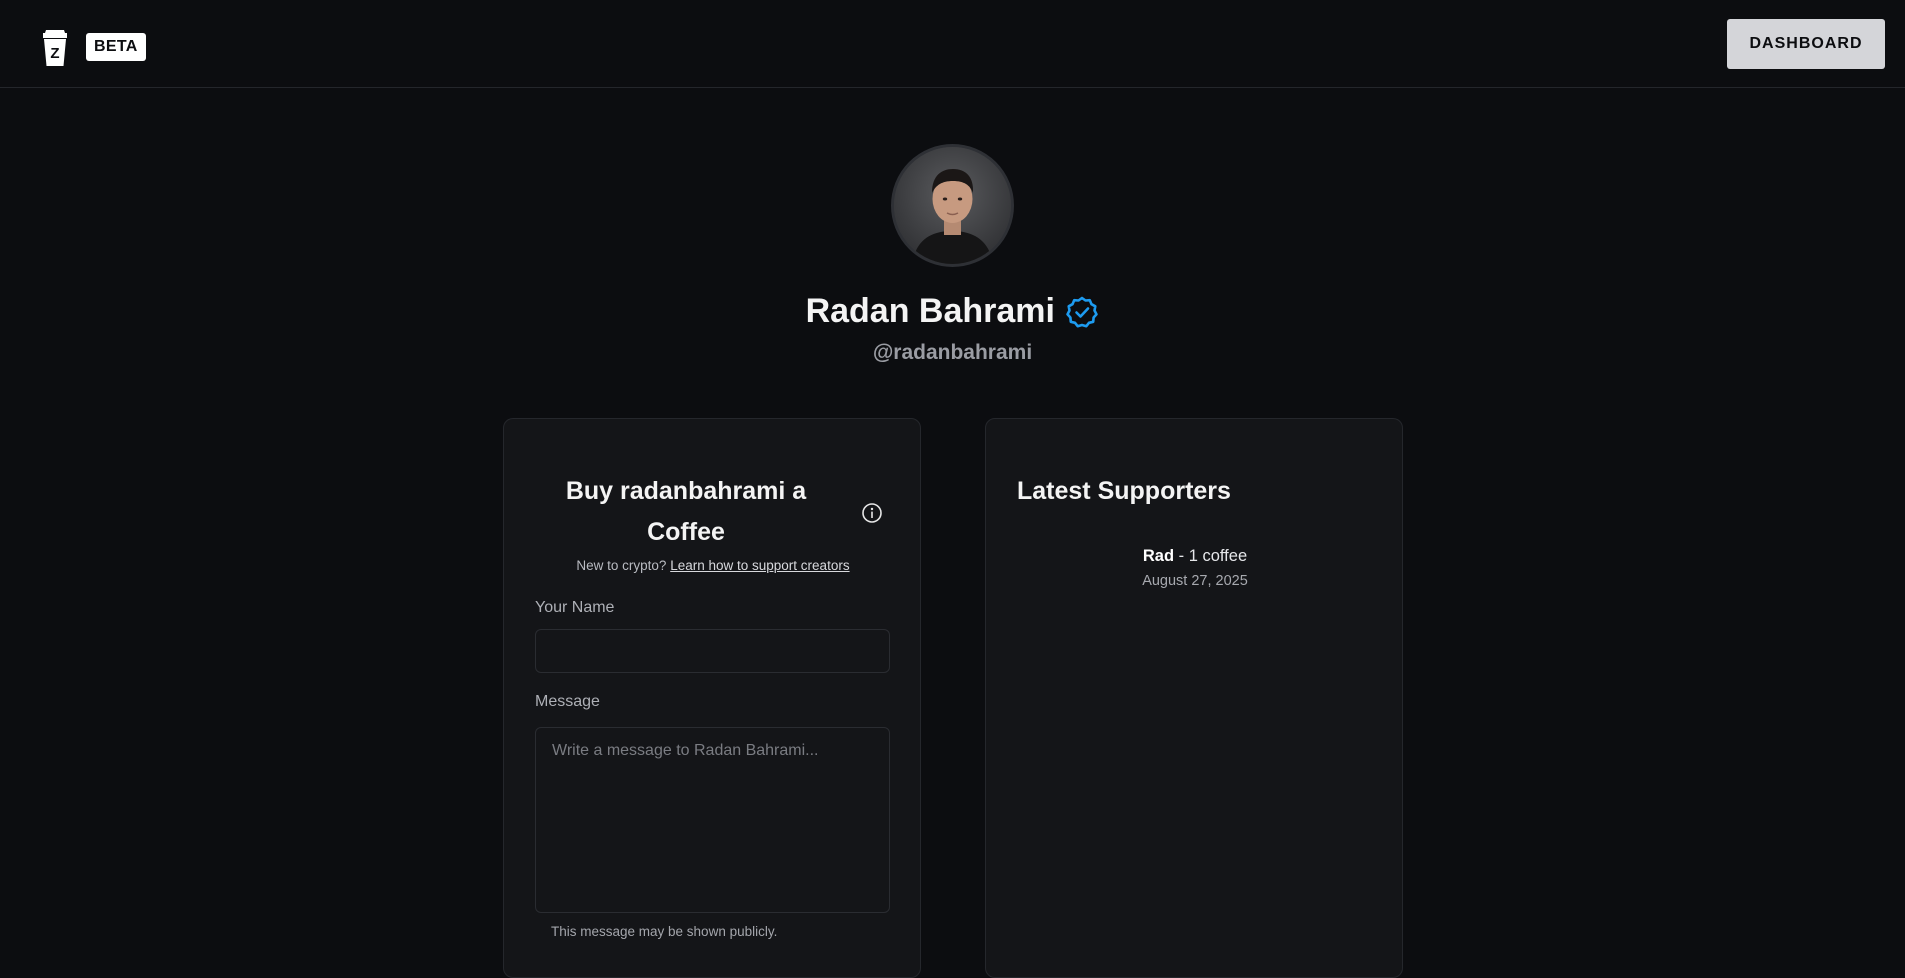 The image size is (1905, 978). What do you see at coordinates (759, 565) in the screenshot?
I see `learn-support-link: Learn how to support creators` at bounding box center [759, 565].